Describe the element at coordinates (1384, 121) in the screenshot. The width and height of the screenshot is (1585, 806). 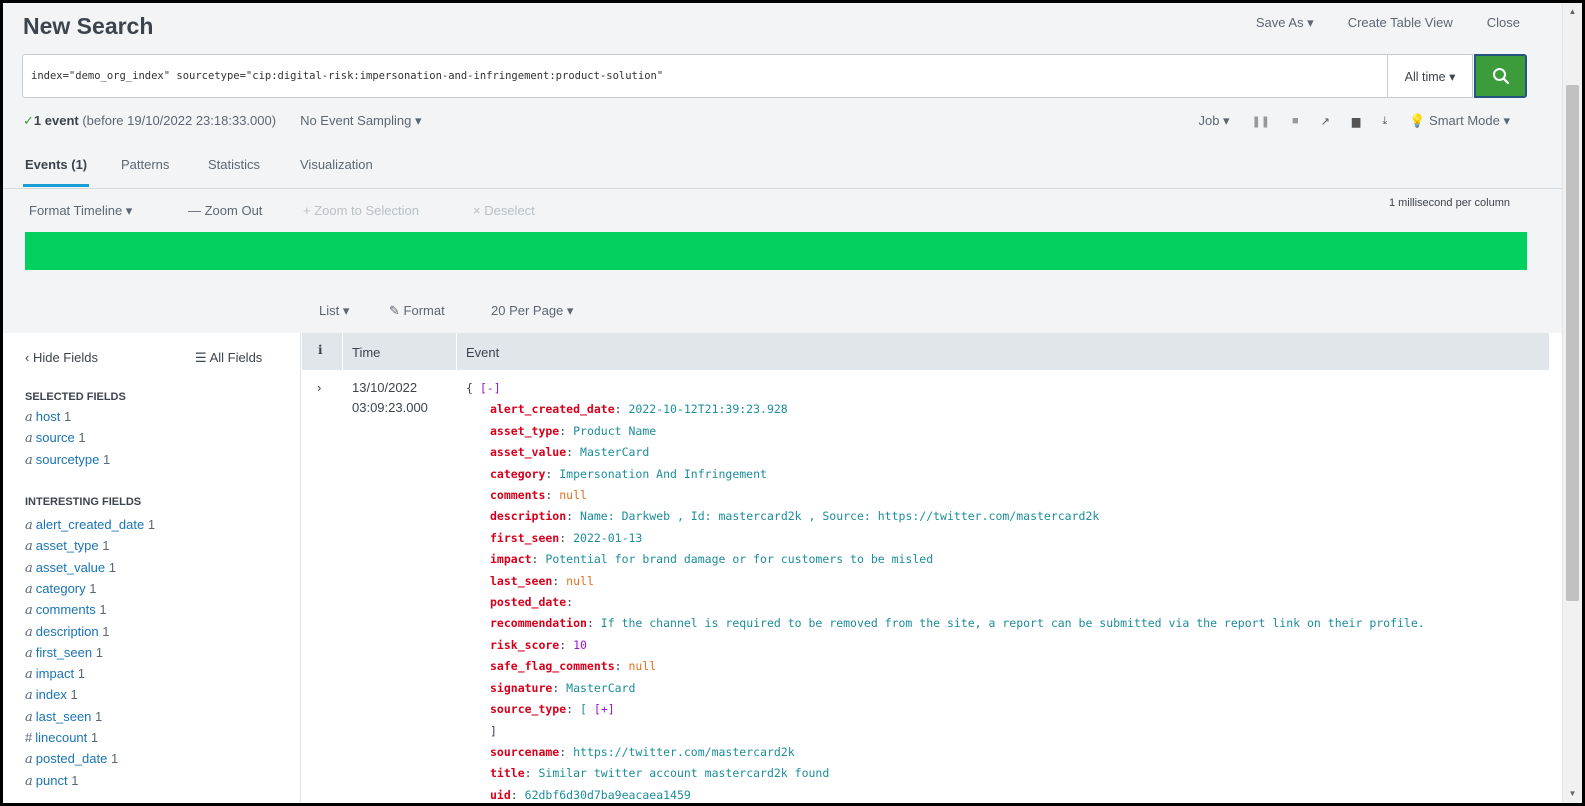
I see `export-icon: ⤓` at that location.